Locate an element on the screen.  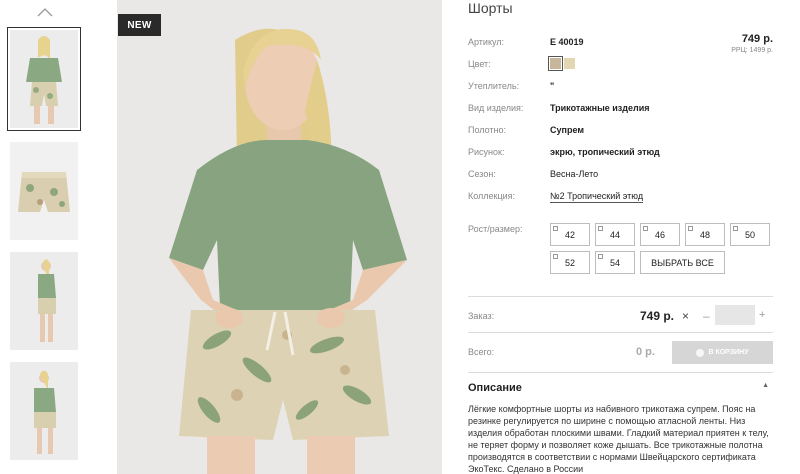
attr-label: Утеплитель: is located at coordinates (494, 86).